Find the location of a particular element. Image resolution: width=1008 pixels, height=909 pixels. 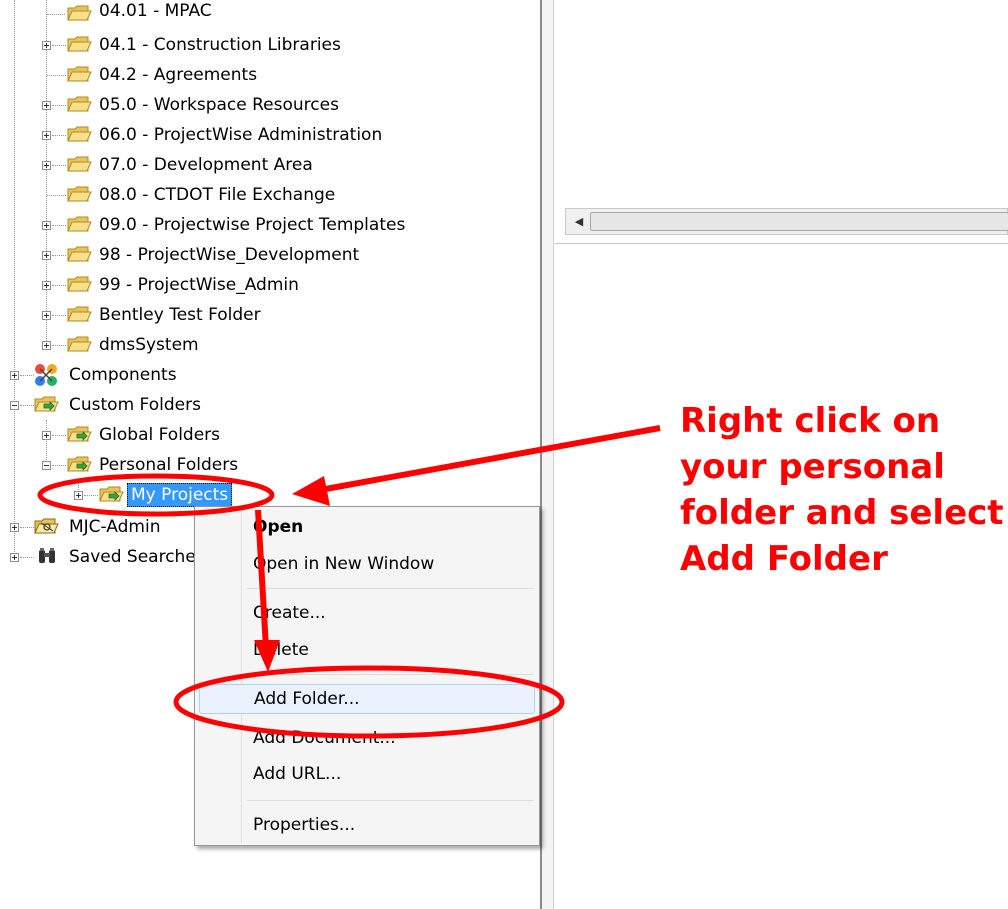

menu-item-open-in-new-window: Open in New Window is located at coordinates (367, 564).